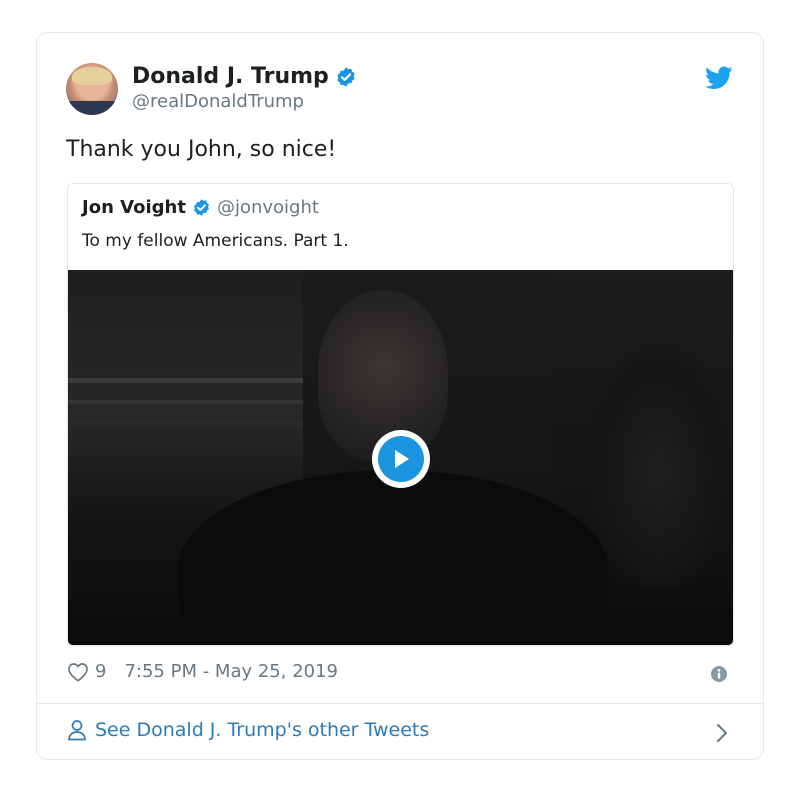 The height and width of the screenshot is (795, 799). I want to click on tweet-timestamp: 7:55 PM - May 25, 2019, so click(231, 671).